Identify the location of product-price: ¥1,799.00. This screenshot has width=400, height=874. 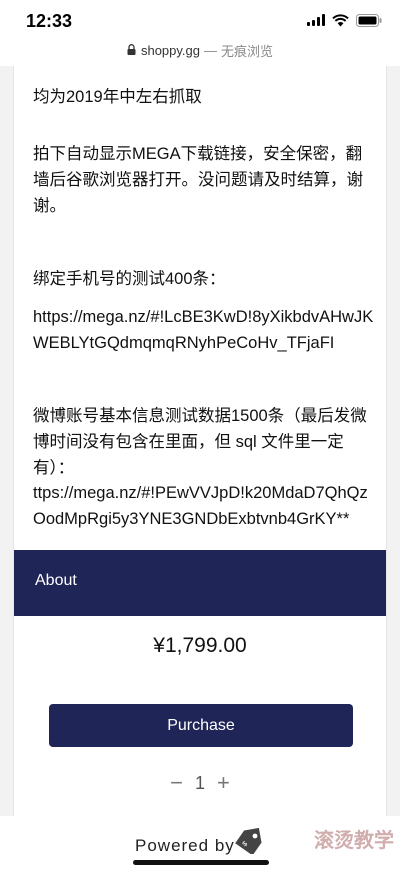
(200, 645).